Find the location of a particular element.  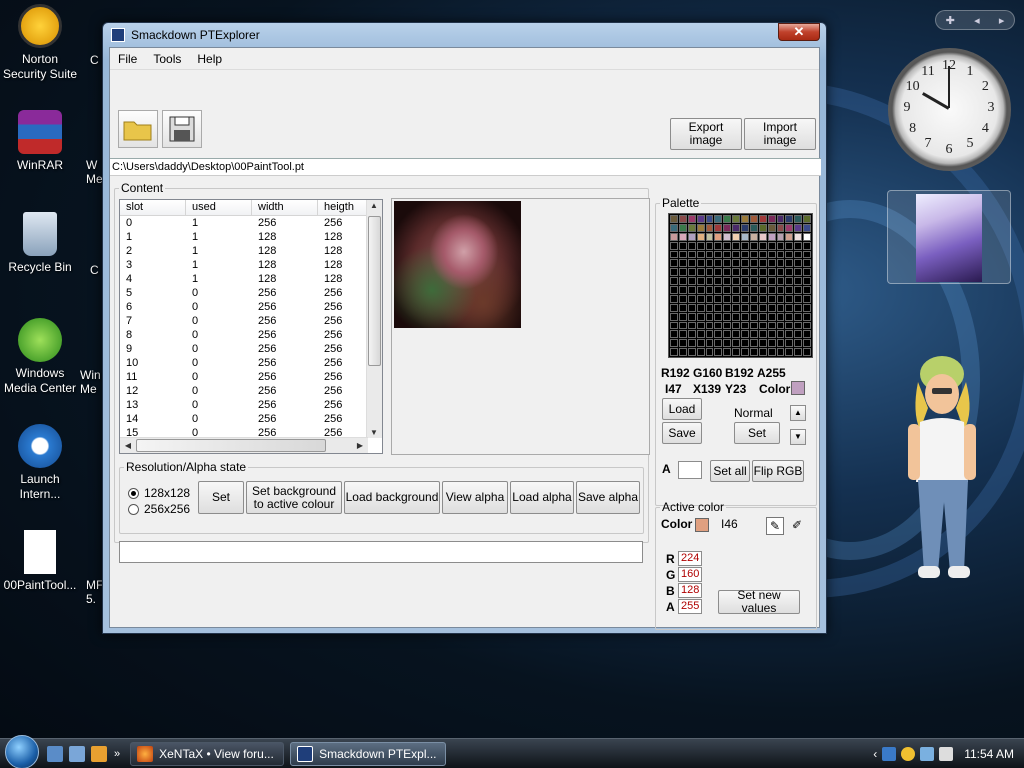

column-header-height: heigth is located at coordinates (343, 207).